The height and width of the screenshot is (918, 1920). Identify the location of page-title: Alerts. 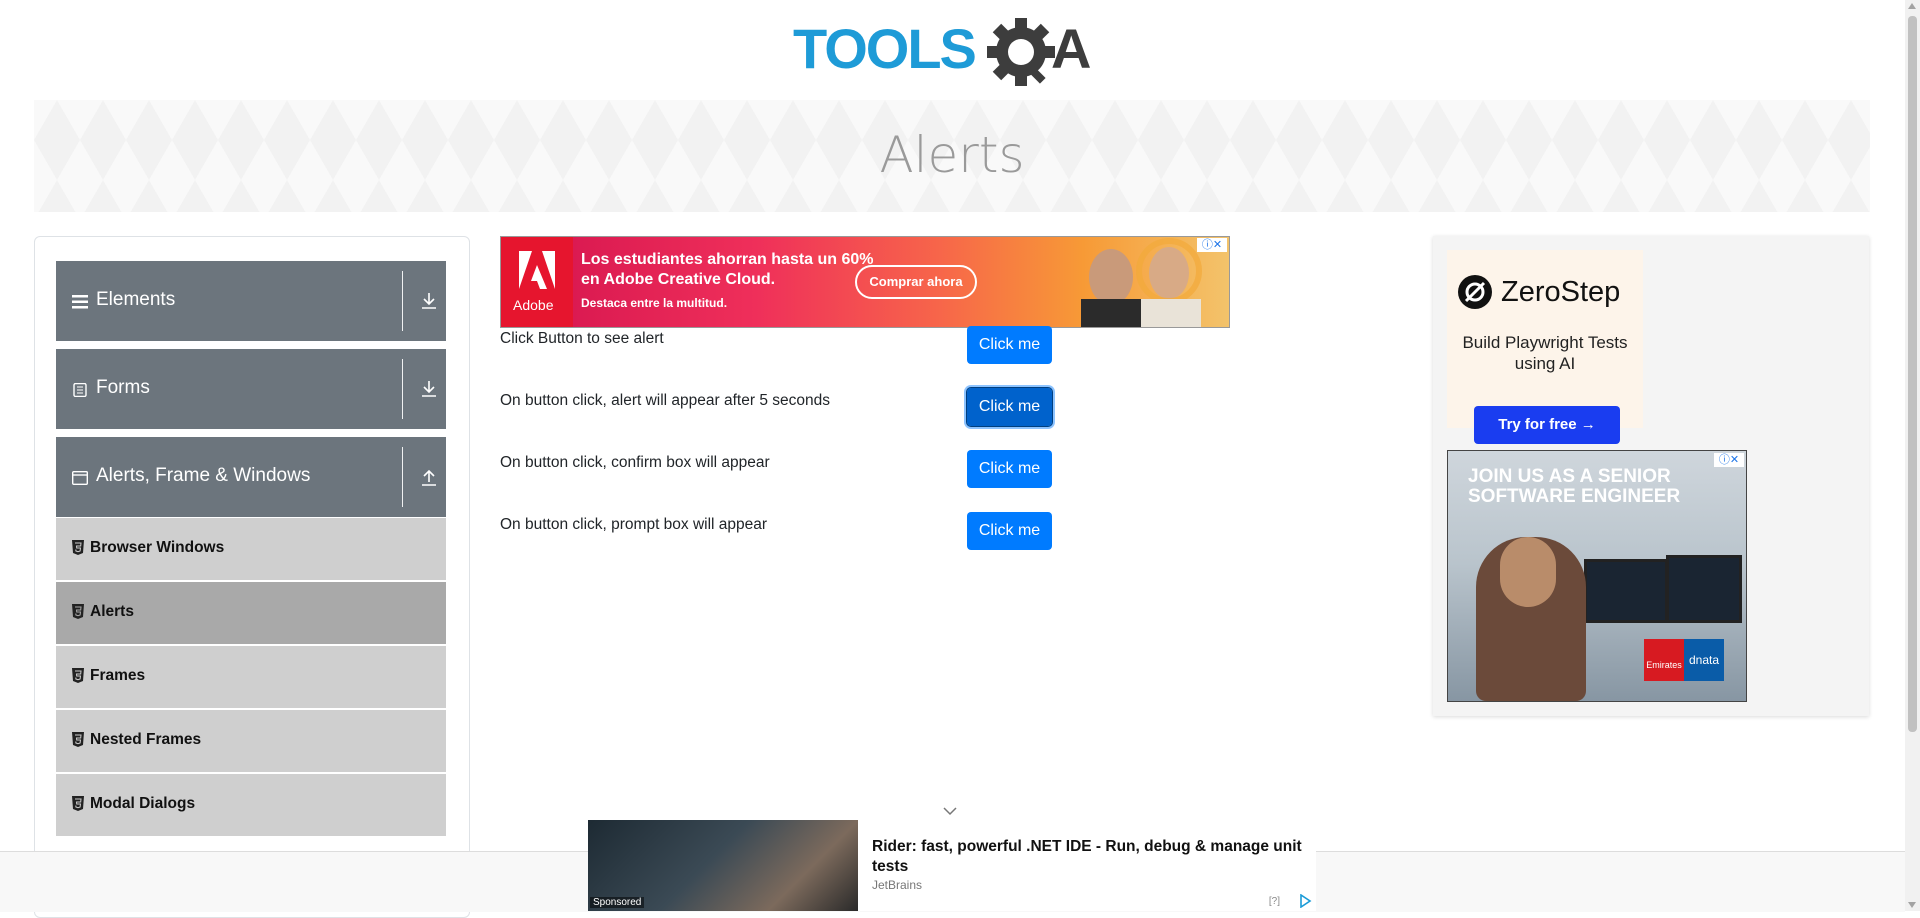
(952, 155).